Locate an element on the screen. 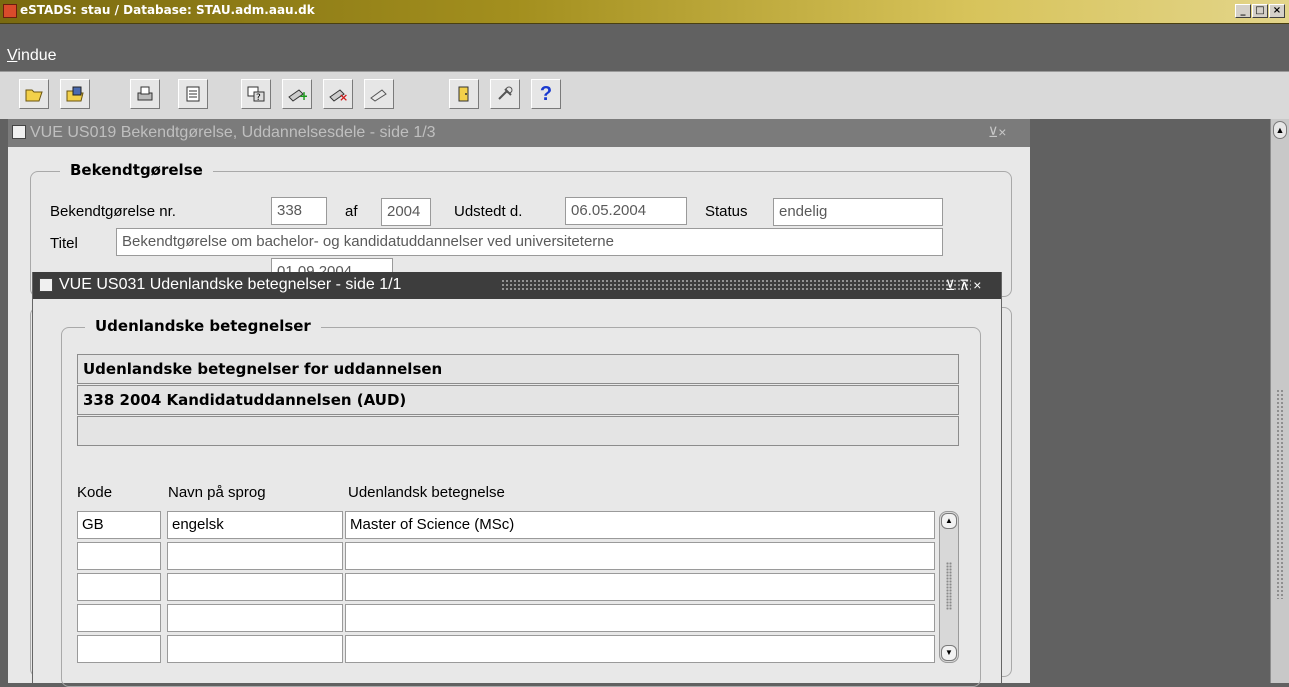 The height and width of the screenshot is (687, 1289). exit-icon is located at coordinates (463, 94).